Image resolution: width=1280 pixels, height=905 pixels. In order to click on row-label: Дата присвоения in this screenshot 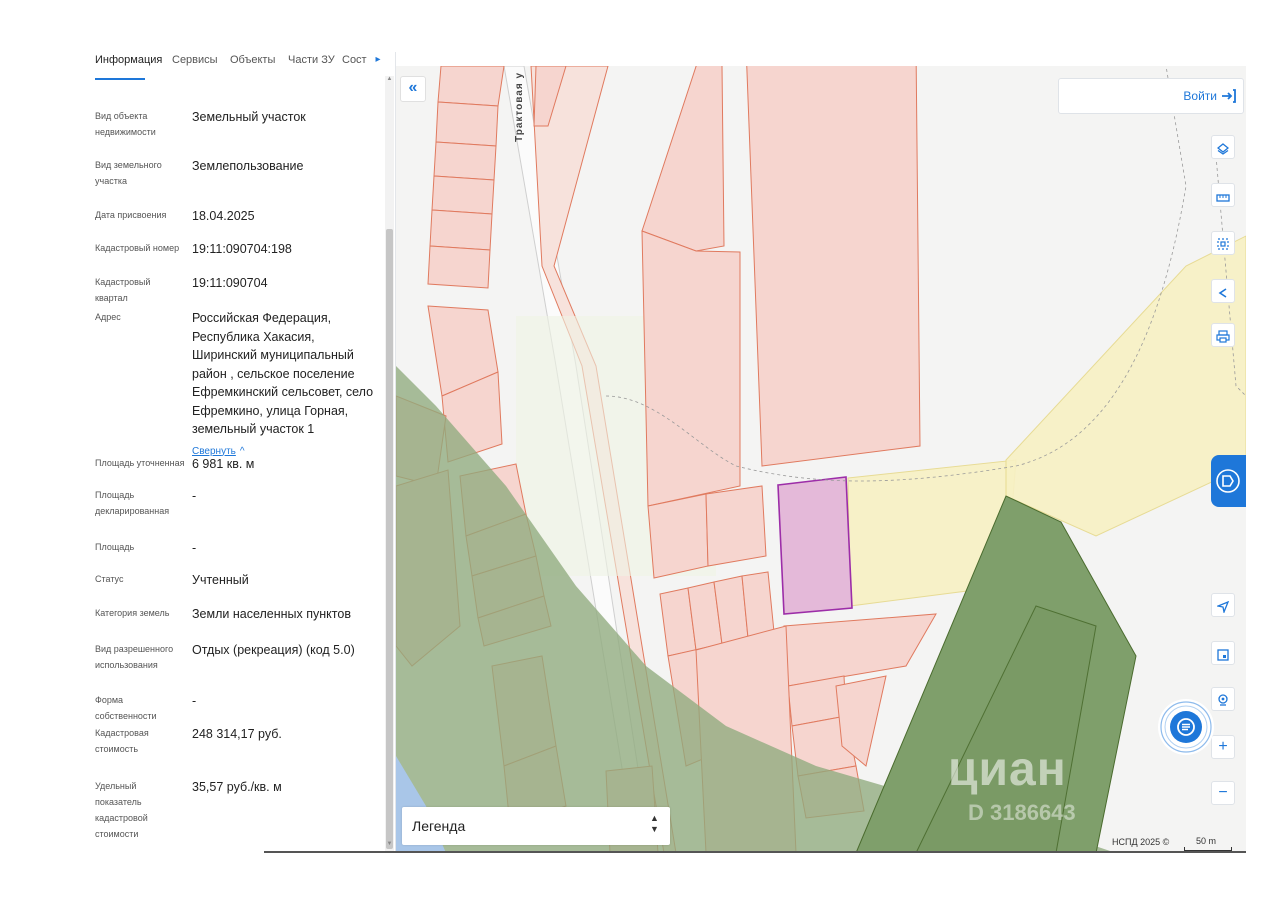, I will do `click(131, 215)`.